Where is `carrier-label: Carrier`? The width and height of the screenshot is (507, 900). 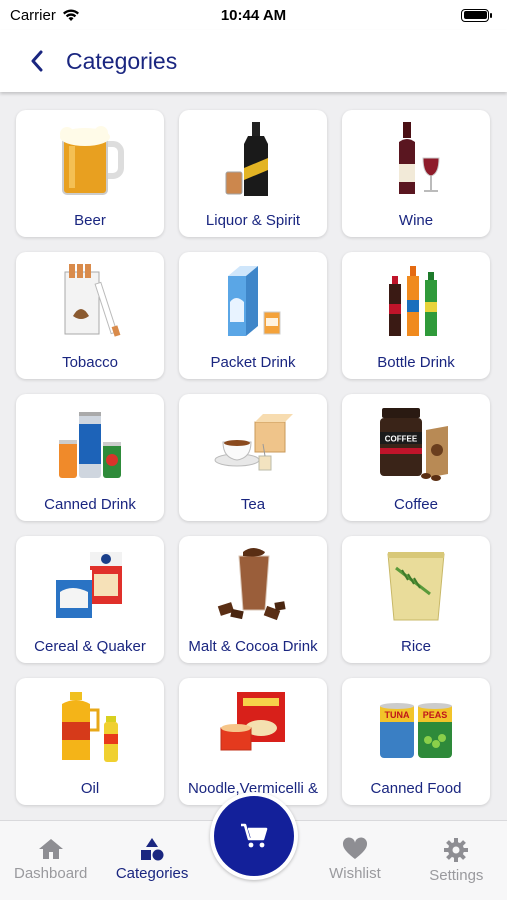 carrier-label: Carrier is located at coordinates (33, 15).